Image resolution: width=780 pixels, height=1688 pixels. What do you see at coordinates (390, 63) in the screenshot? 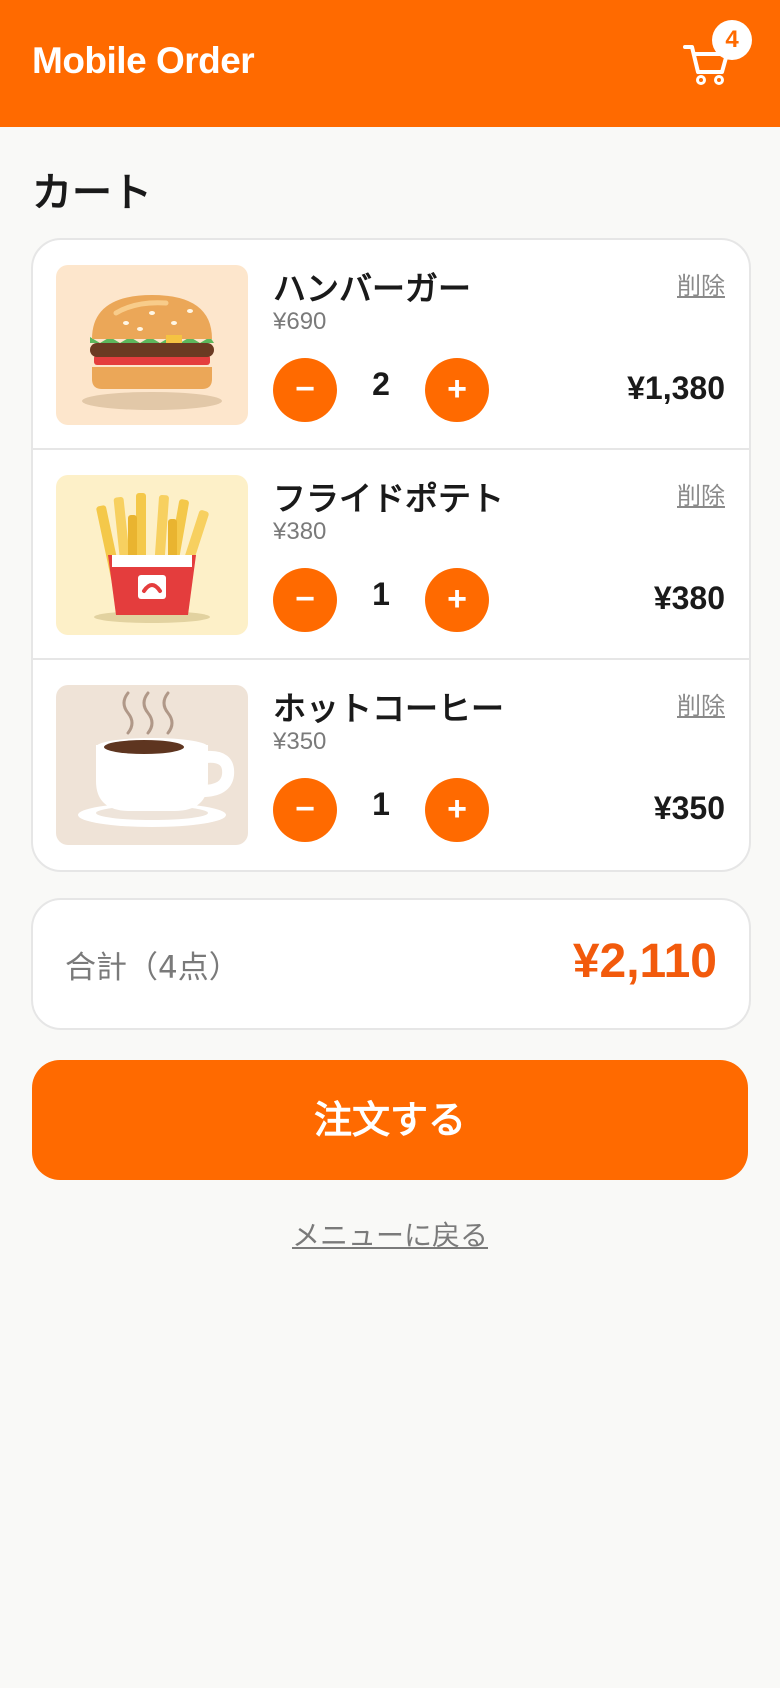
I see `app-header: Mobile Order 4` at bounding box center [390, 63].